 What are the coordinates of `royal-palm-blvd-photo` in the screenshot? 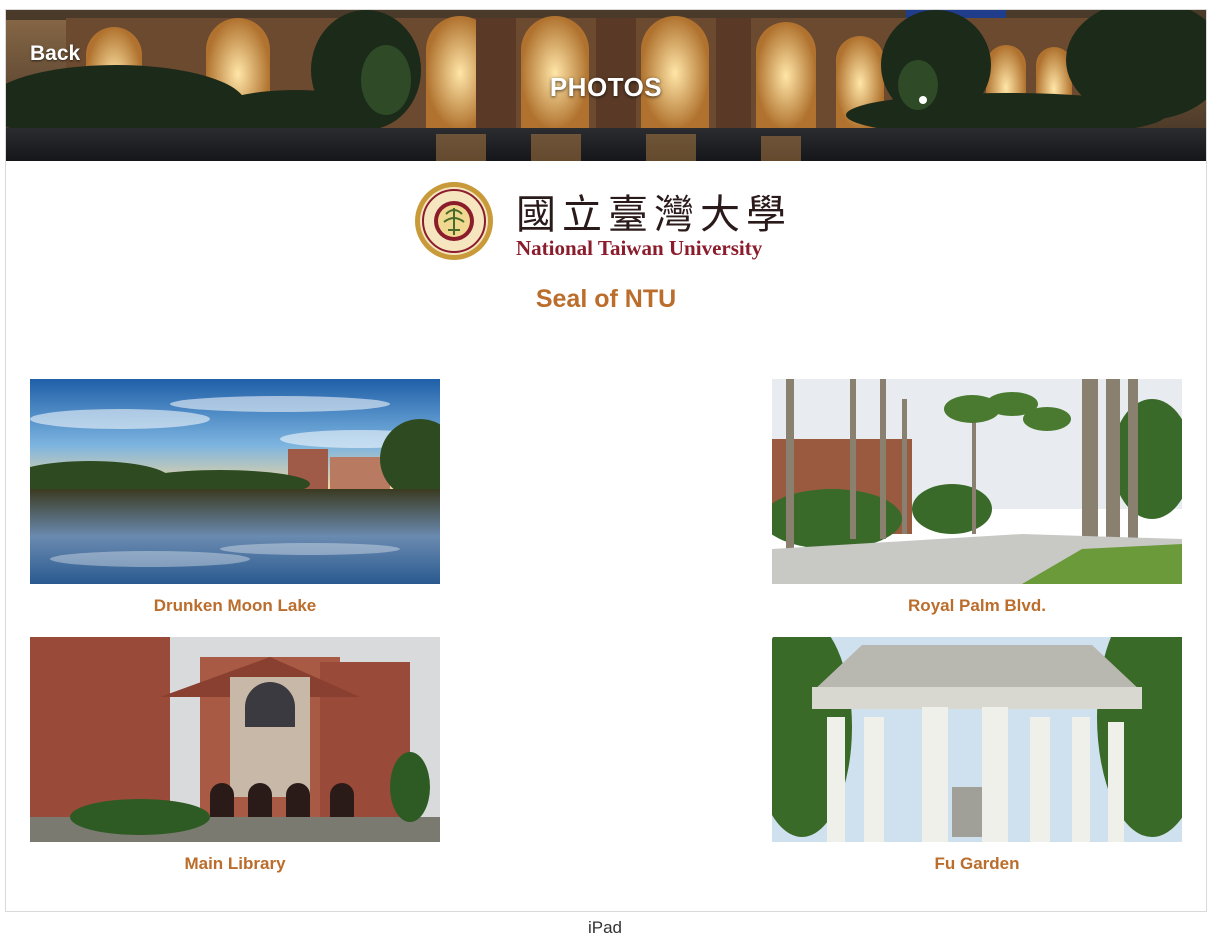 It's located at (977, 481).